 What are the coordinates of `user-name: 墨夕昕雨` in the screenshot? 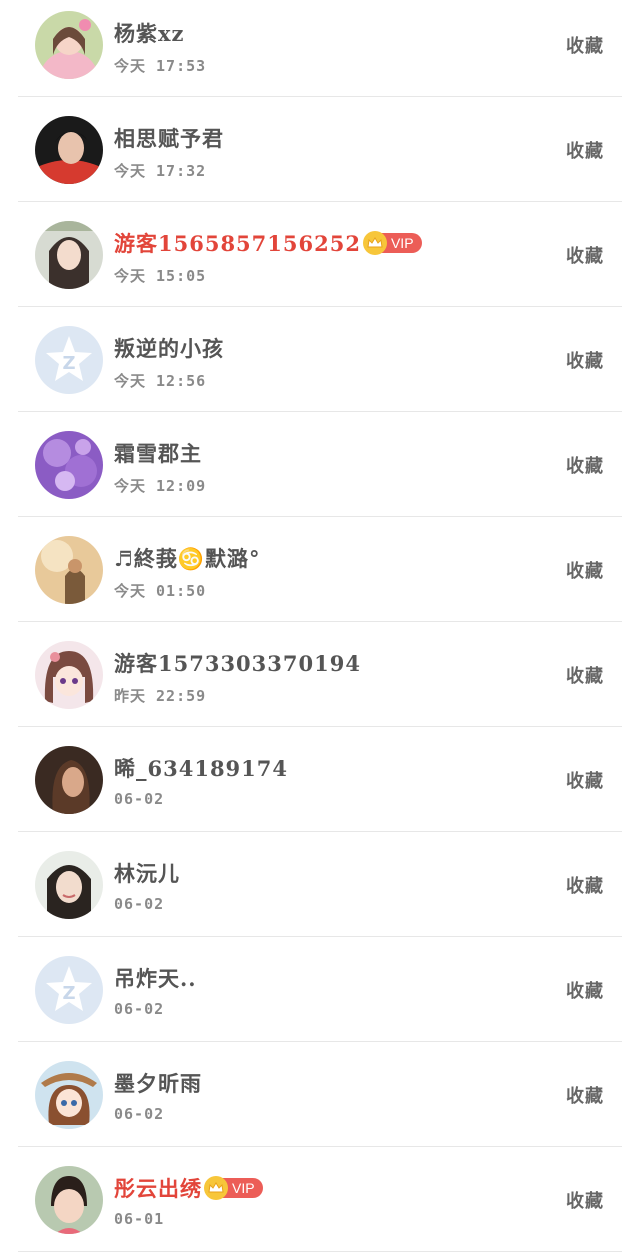 It's located at (158, 1083).